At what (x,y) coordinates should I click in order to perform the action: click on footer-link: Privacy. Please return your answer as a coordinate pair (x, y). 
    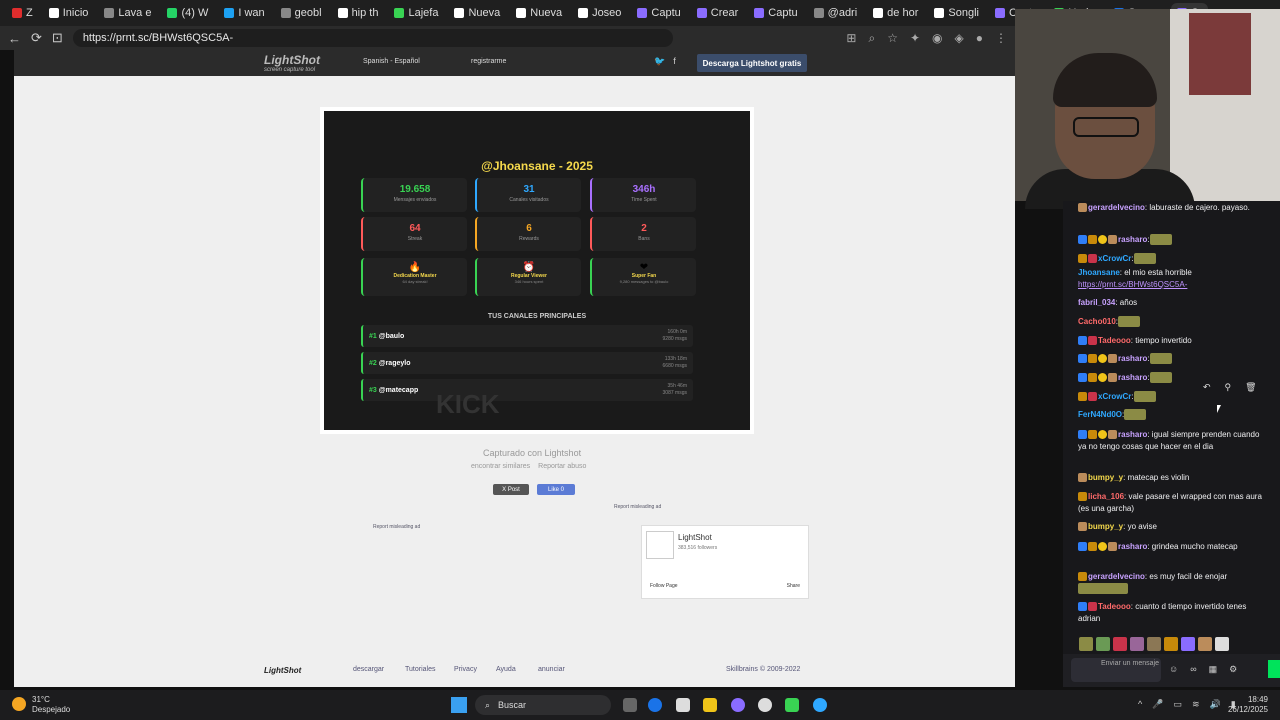
    Looking at the image, I should click on (465, 669).